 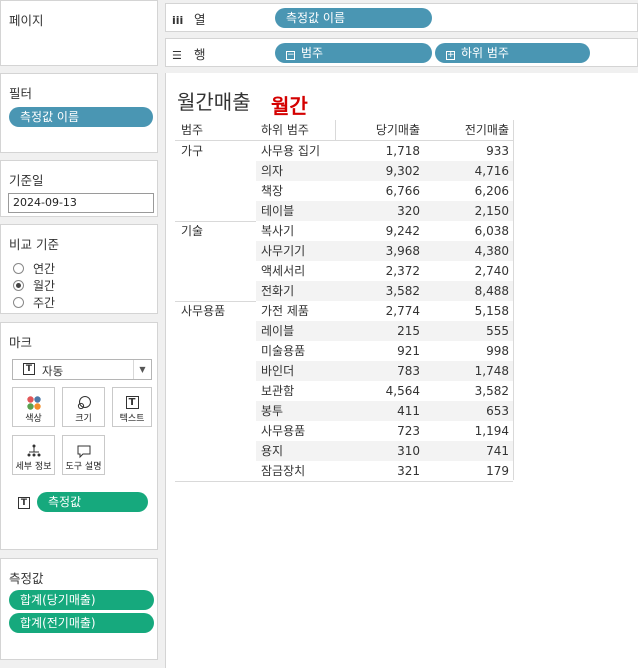 What do you see at coordinates (466, 351) in the screenshot?
I see `previous-sales-cell: 998` at bounding box center [466, 351].